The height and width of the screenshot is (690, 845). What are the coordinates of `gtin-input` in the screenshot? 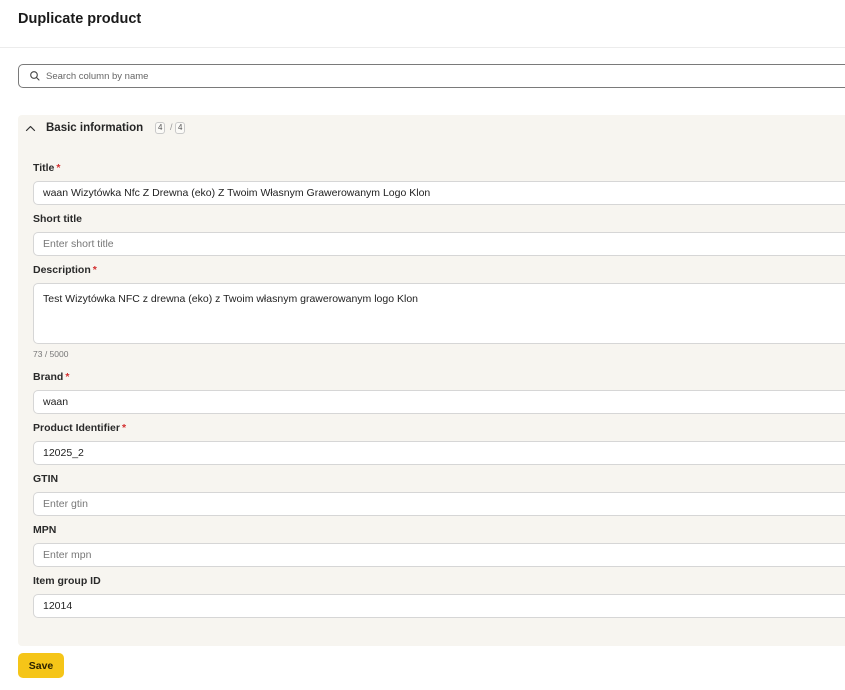 It's located at (439, 504).